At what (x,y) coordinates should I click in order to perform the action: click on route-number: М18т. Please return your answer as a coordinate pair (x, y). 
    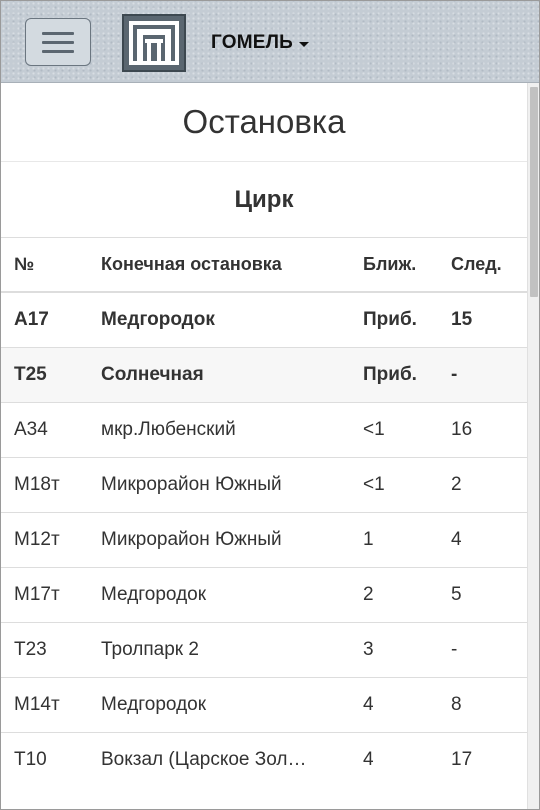
    Looking at the image, I should click on (44, 484).